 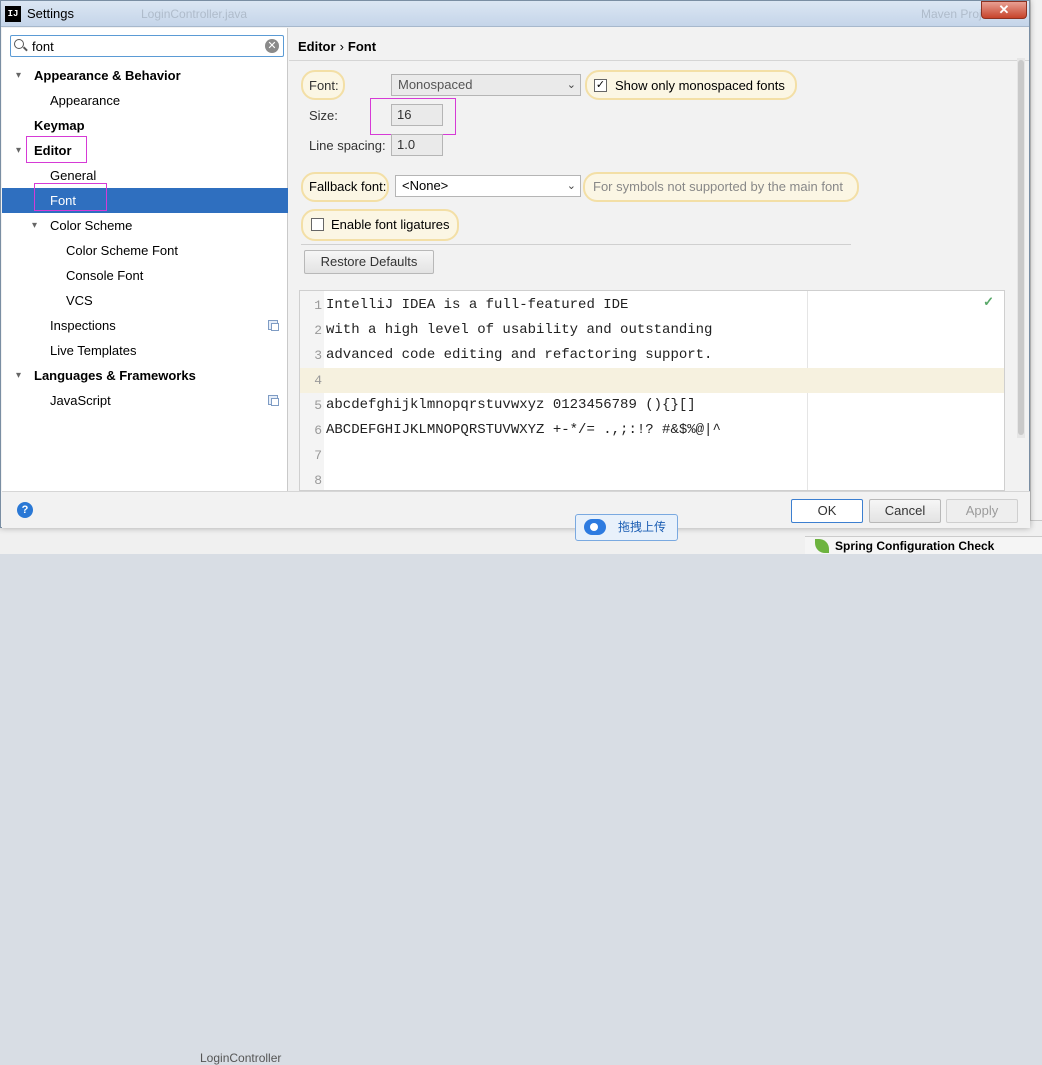 I want to click on apply-button: Apply, so click(x=982, y=511).